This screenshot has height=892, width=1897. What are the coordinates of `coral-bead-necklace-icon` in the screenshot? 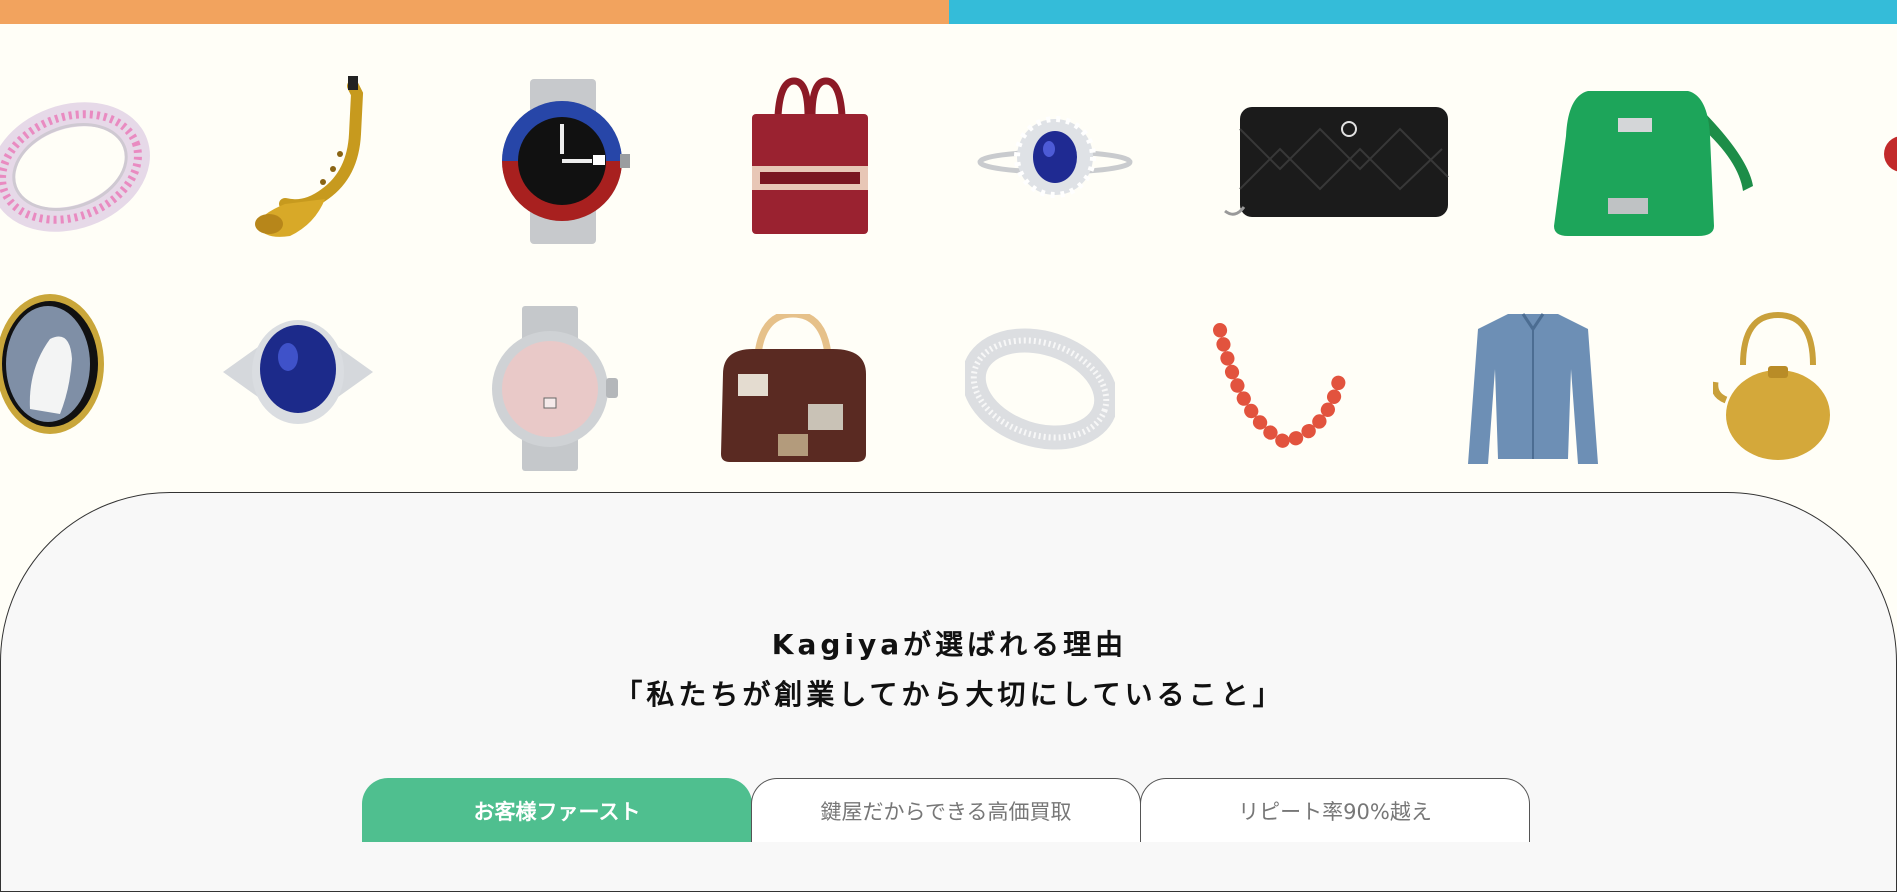 It's located at (1285, 389).